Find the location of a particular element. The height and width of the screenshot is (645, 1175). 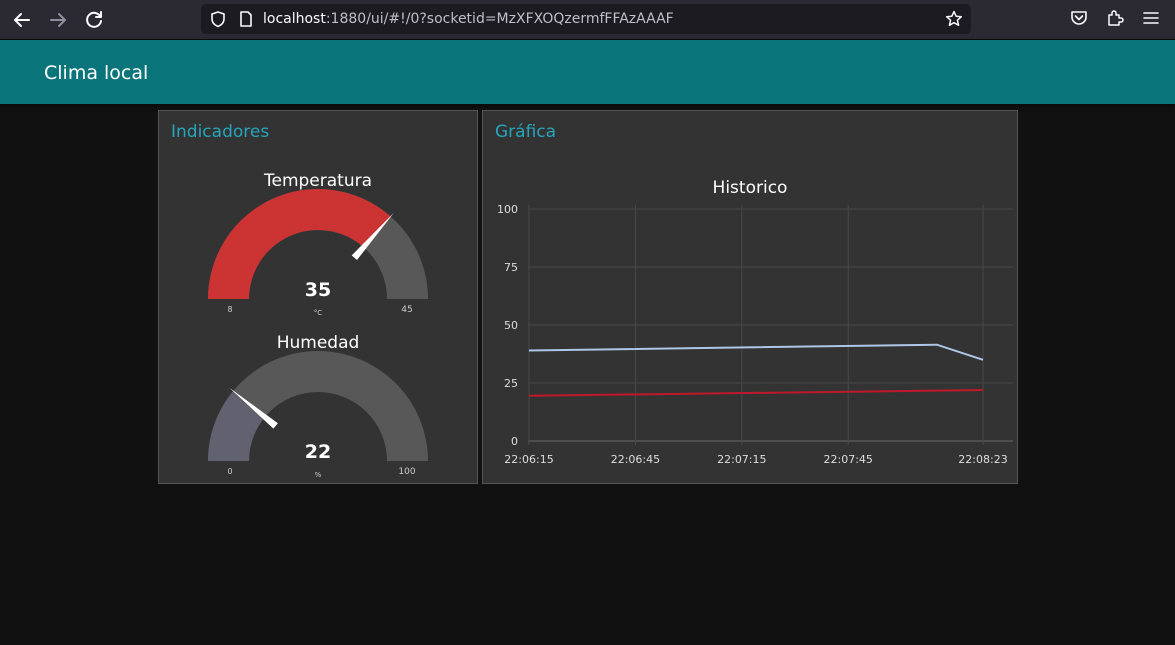

gauge-humedad: Humedad 22 % 0 100 is located at coordinates (318, 406).